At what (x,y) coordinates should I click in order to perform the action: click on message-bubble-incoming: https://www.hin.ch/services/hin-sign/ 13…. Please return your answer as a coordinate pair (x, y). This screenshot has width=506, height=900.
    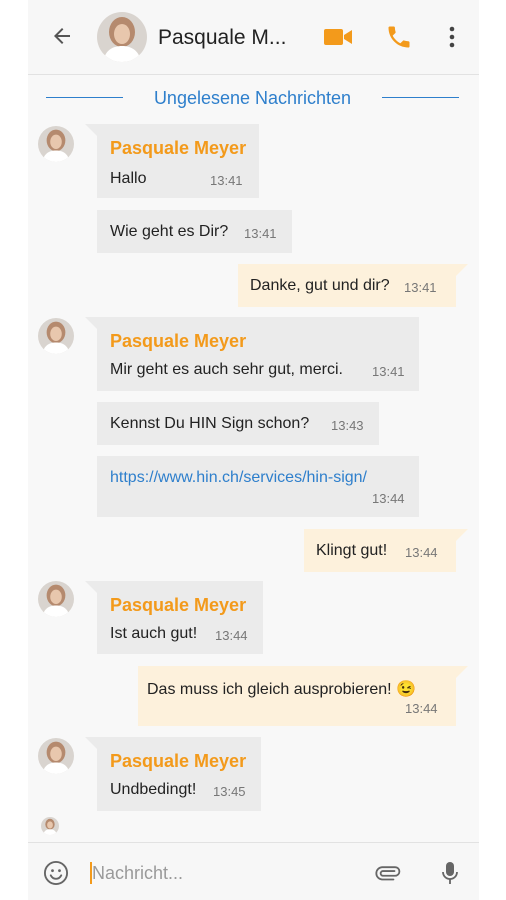
    Looking at the image, I should click on (258, 486).